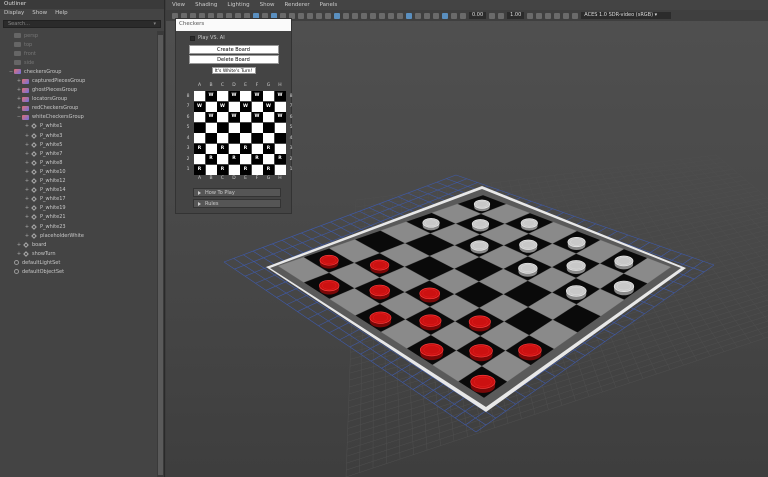 The image size is (768, 477). What do you see at coordinates (78, 208) in the screenshot?
I see `outliner-node: + P_white19` at bounding box center [78, 208].